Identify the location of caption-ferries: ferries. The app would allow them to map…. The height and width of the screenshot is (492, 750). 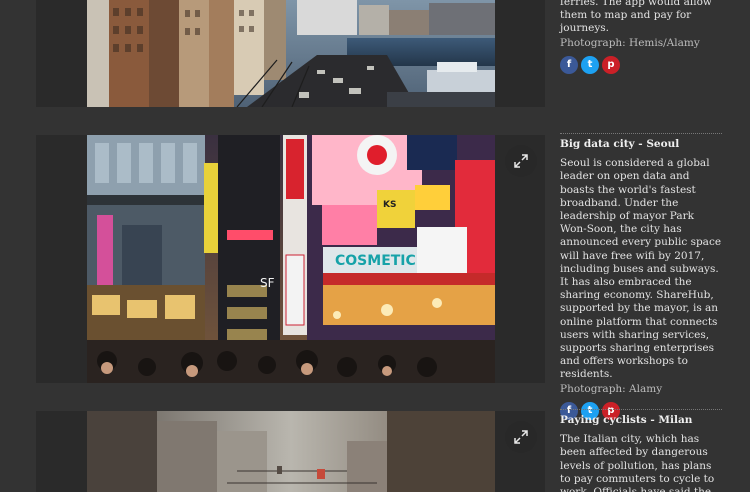
(641, 37).